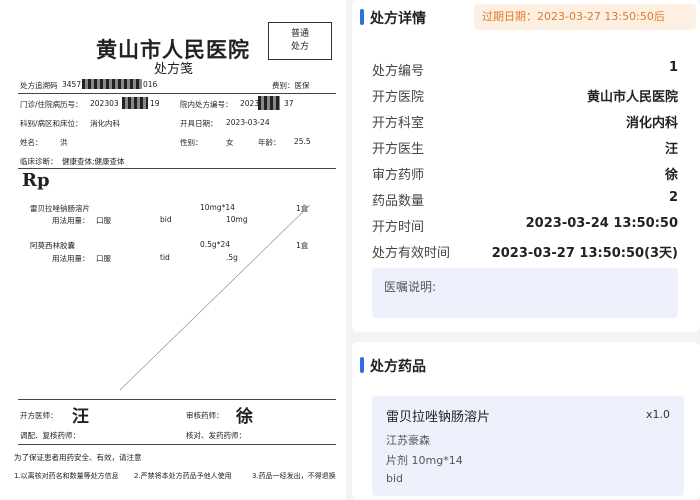  What do you see at coordinates (410, 287) in the screenshot?
I see `doctor-note-label: 医嘱说明:` at bounding box center [410, 287].